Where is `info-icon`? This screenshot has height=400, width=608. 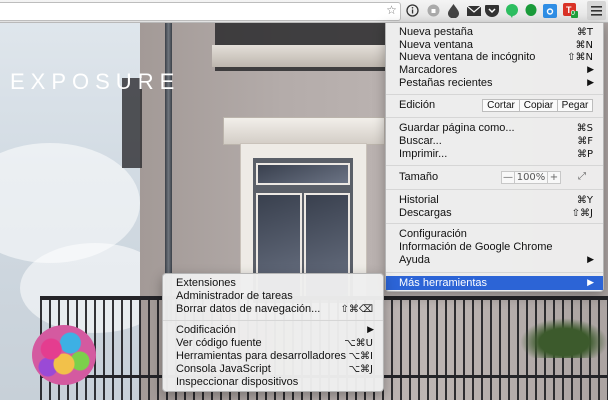
info-icon is located at coordinates (412, 10).